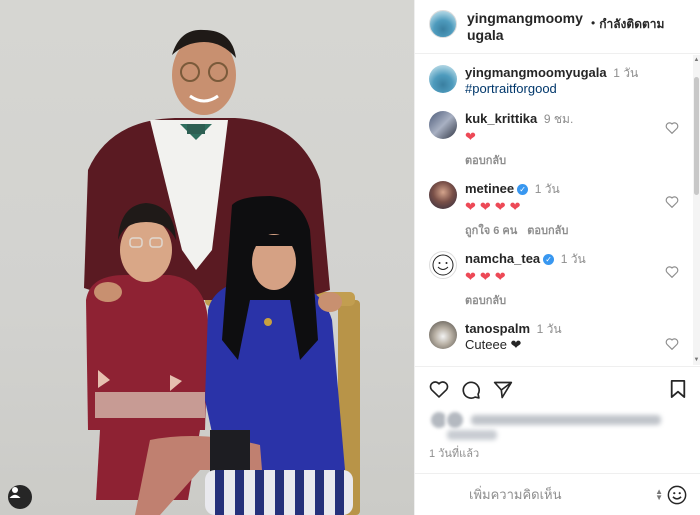 This screenshot has height=515, width=700. I want to click on comment-text: ❤❤❤❤, so click(495, 206).